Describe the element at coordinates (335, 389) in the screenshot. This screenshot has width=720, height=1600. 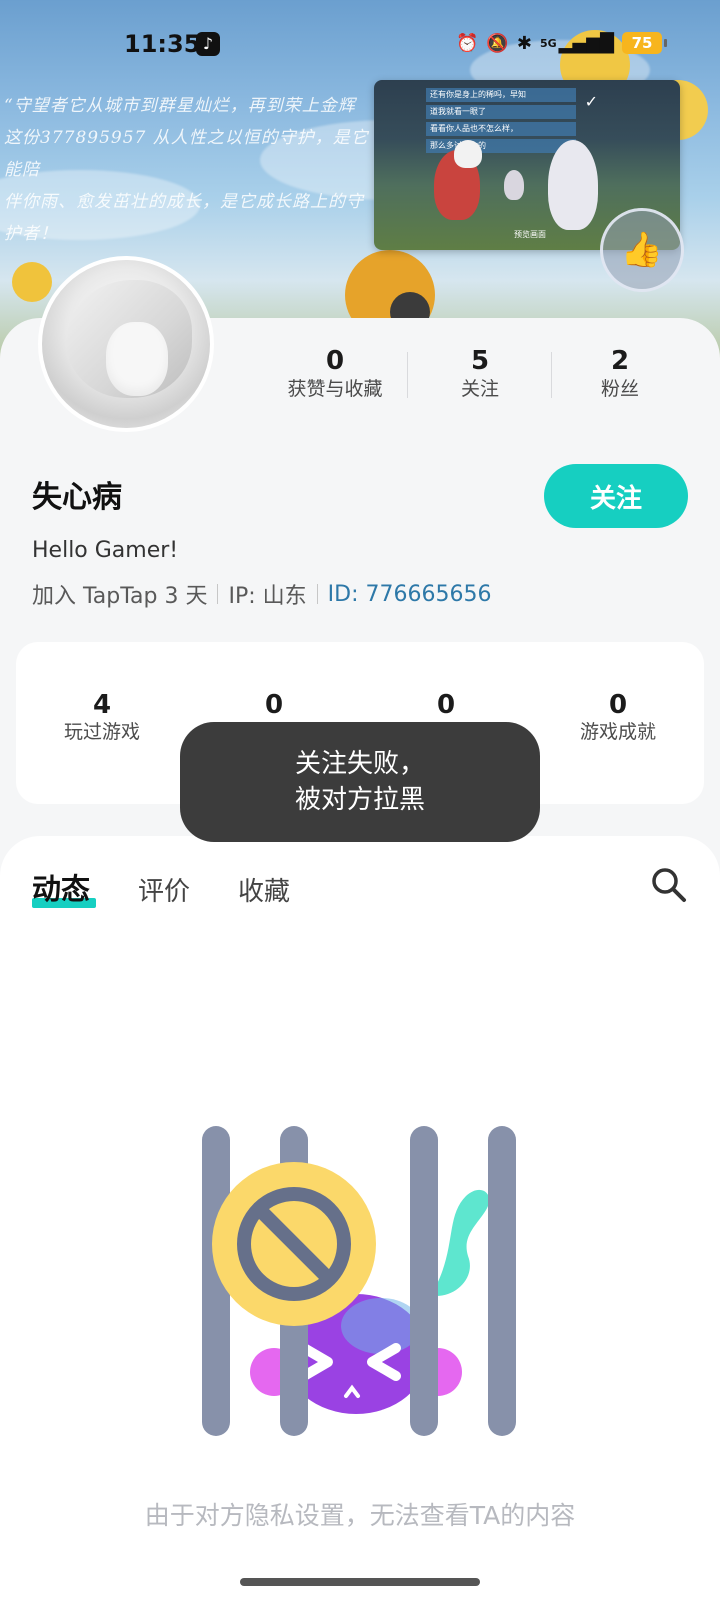
I see `stat-label: 获赞与收藏` at that location.